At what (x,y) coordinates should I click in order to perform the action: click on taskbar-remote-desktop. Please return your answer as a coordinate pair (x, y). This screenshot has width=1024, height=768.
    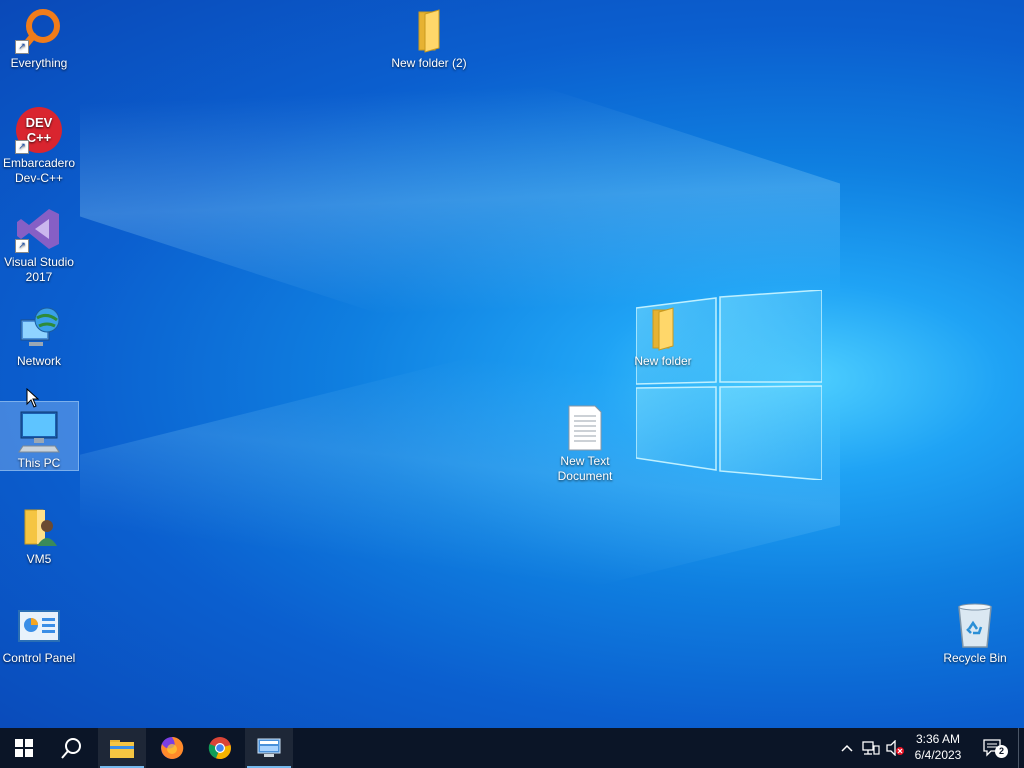
    Looking at the image, I should click on (269, 748).